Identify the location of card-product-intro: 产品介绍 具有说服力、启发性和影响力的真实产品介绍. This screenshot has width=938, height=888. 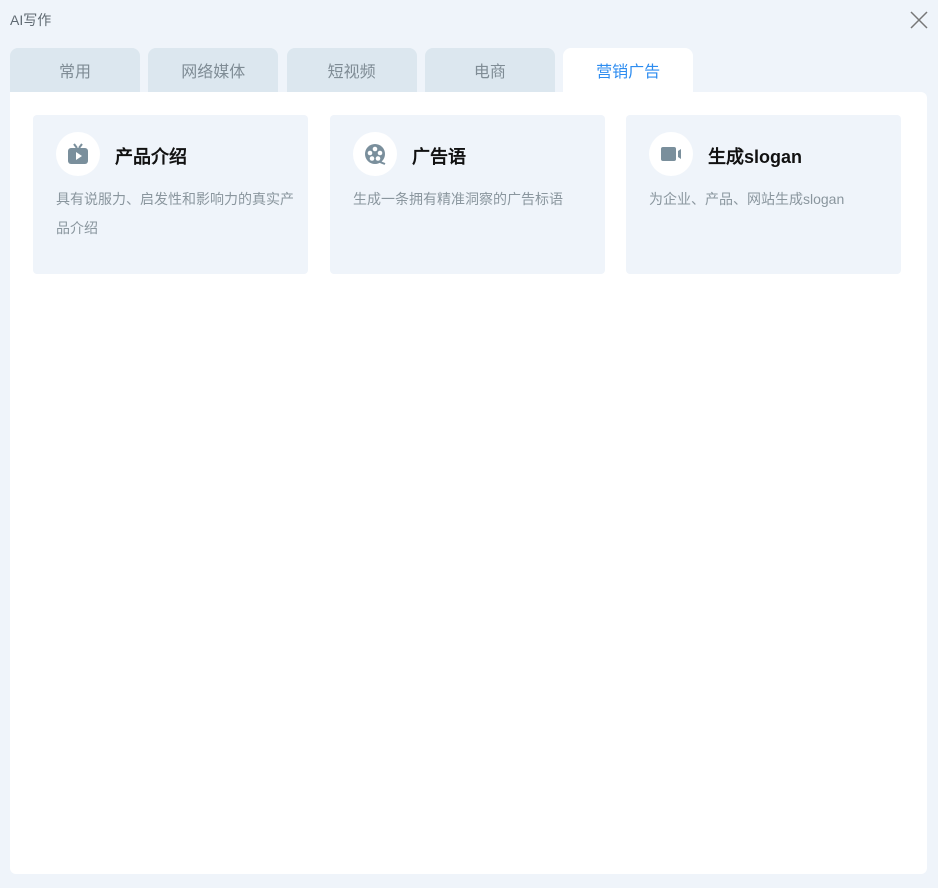
(170, 194).